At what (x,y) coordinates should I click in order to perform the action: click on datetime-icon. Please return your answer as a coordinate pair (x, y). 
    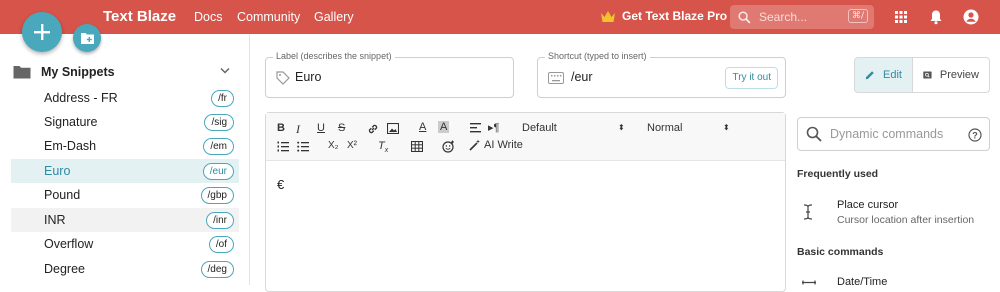
    Looking at the image, I should click on (809, 282).